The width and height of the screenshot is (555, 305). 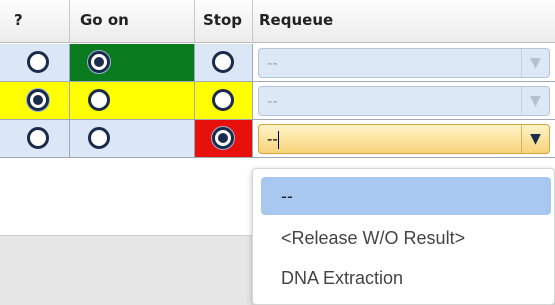 What do you see at coordinates (132, 21) in the screenshot?
I see `header-go-on: Go on` at bounding box center [132, 21].